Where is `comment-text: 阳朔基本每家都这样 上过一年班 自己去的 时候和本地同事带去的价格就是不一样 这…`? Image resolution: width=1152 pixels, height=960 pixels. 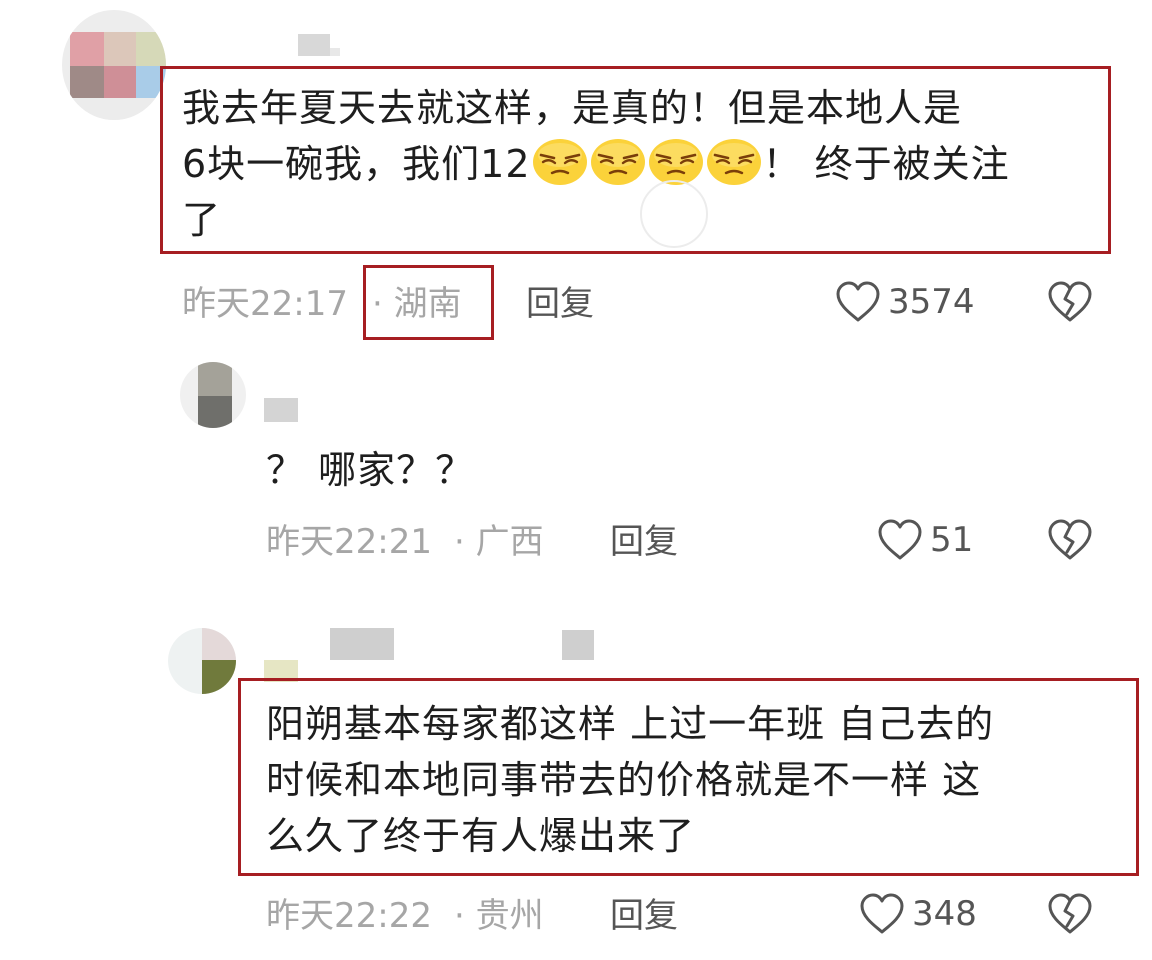 comment-text: 阳朔基本每家都这样 上过一年班 自己去的 时候和本地同事带去的价格就是不一样 这… is located at coordinates (630, 780).